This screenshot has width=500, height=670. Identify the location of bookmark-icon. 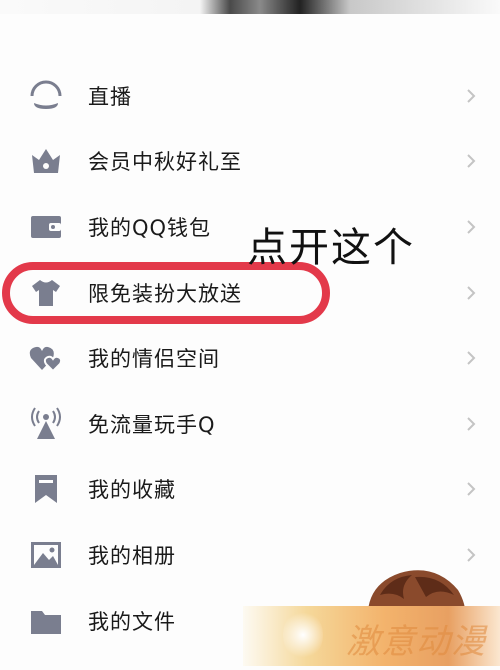
(46, 489).